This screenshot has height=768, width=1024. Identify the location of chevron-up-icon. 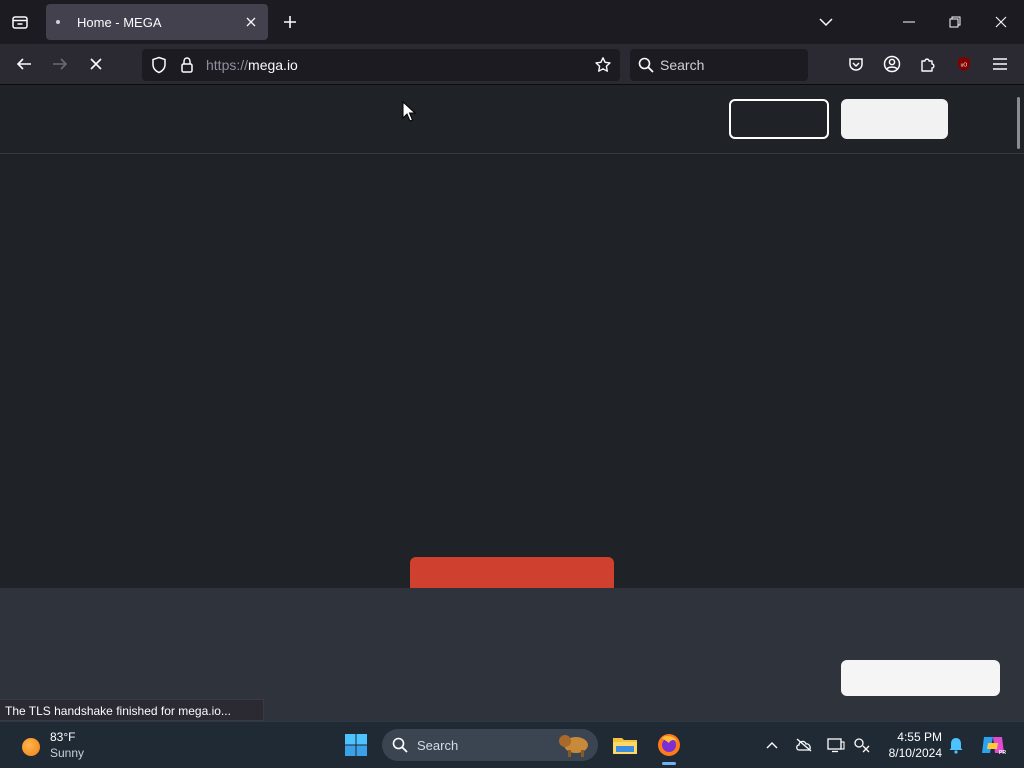
(772, 745).